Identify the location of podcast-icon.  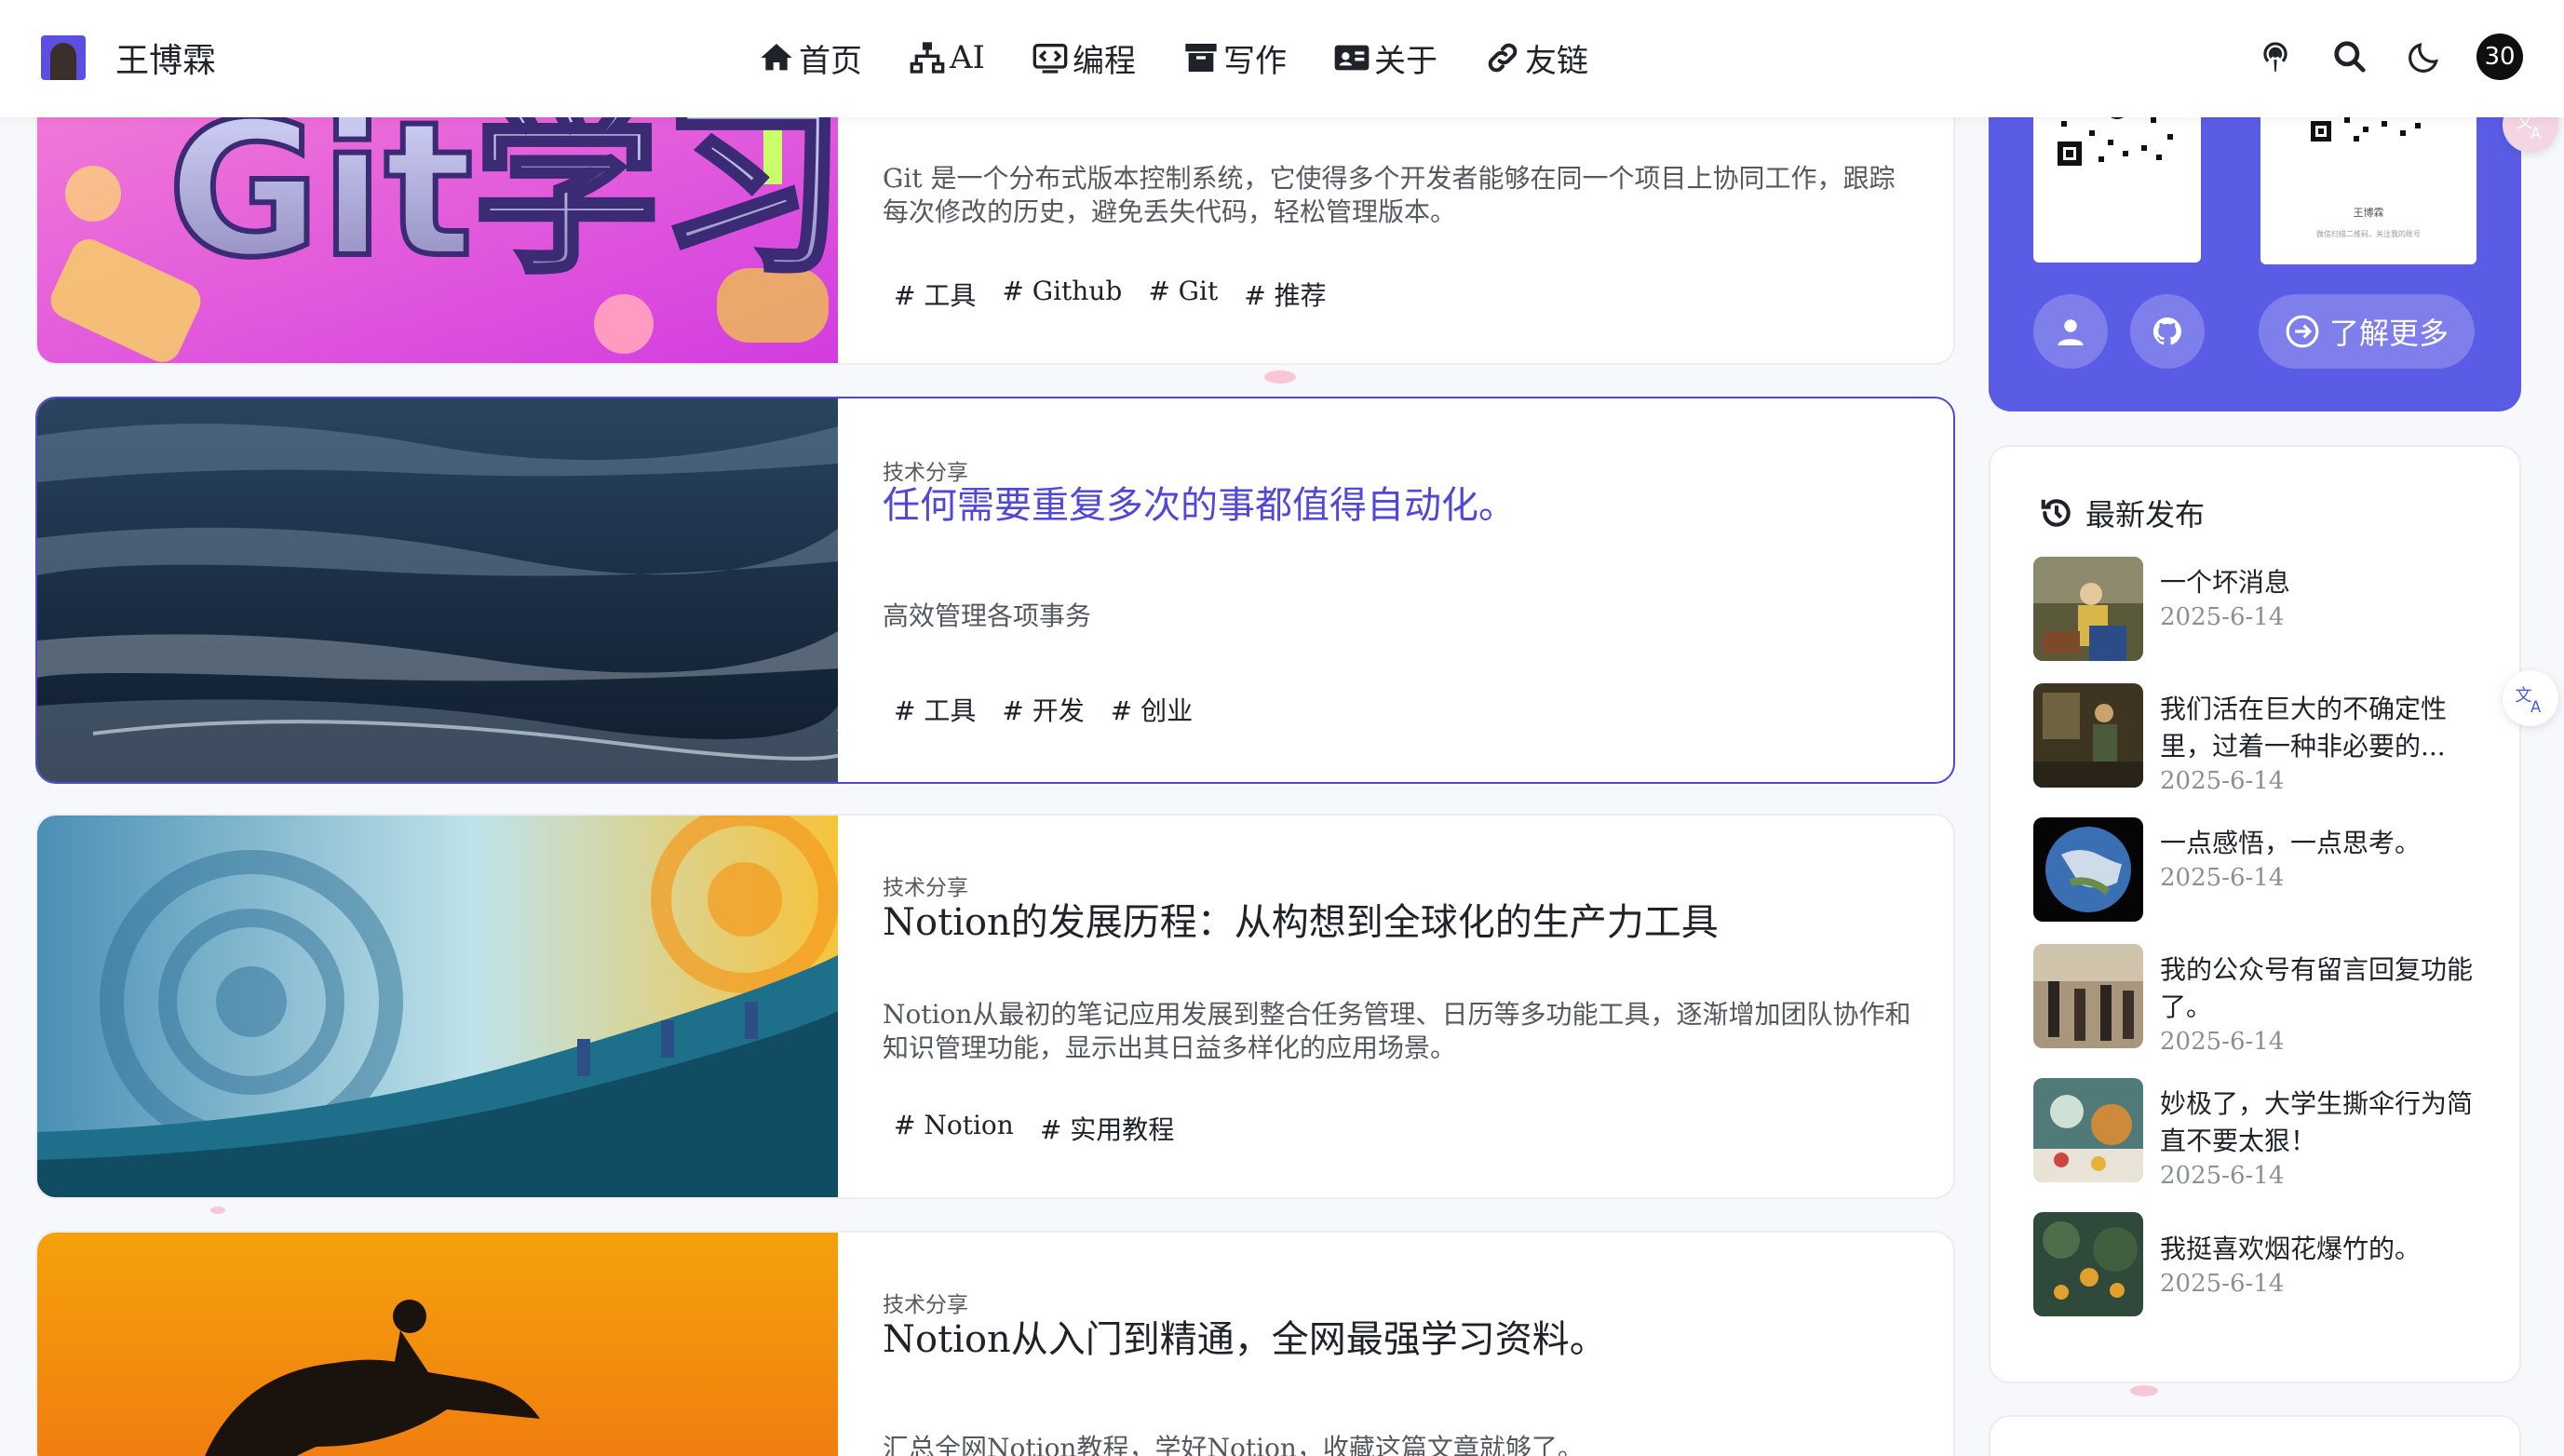
(2275, 57).